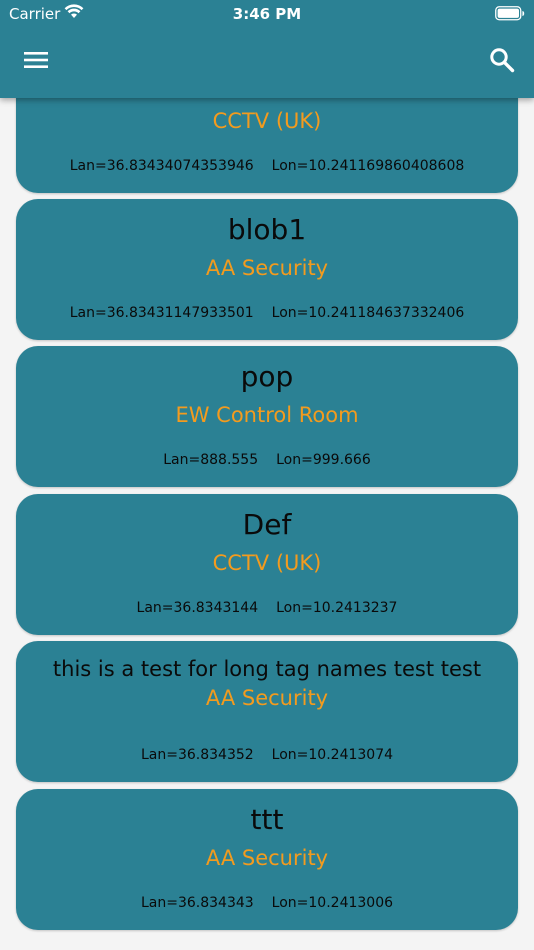  Describe the element at coordinates (211, 460) in the screenshot. I see `tag-latitude: Lan=888.555` at that location.